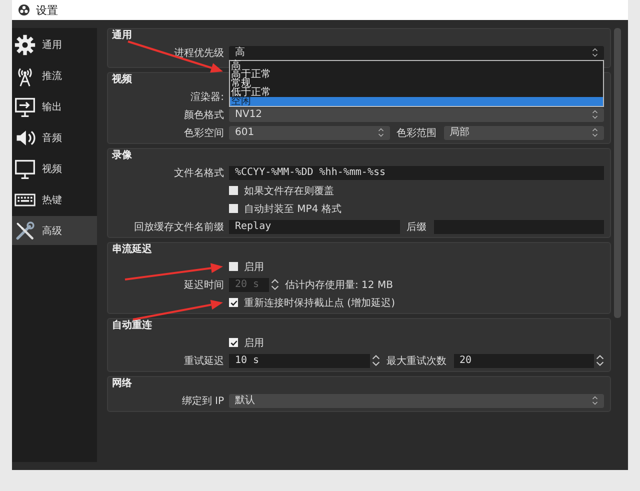 The image size is (640, 491). I want to click on text-field: %CCYY-%MM-%DD %hh-%mm-%ss, so click(416, 173).